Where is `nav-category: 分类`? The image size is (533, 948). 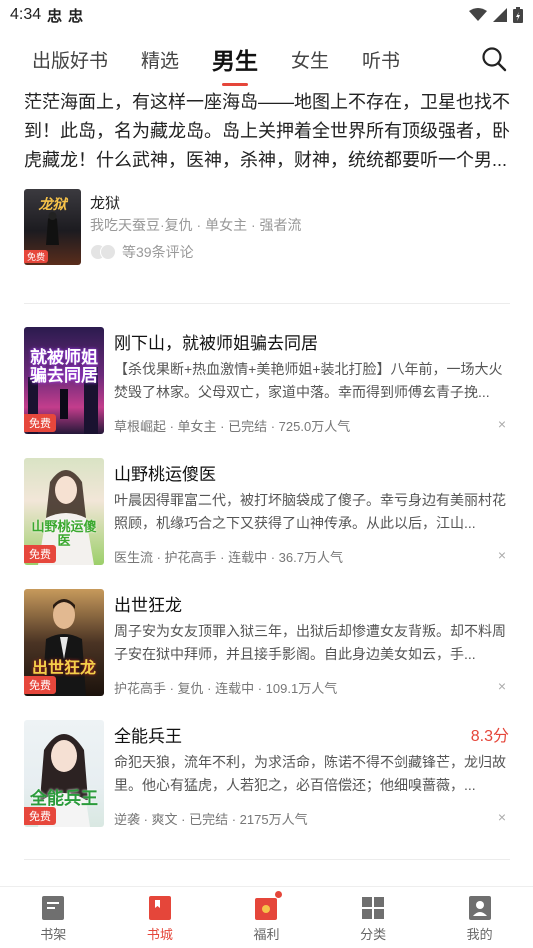 nav-category: 分类 is located at coordinates (373, 917).